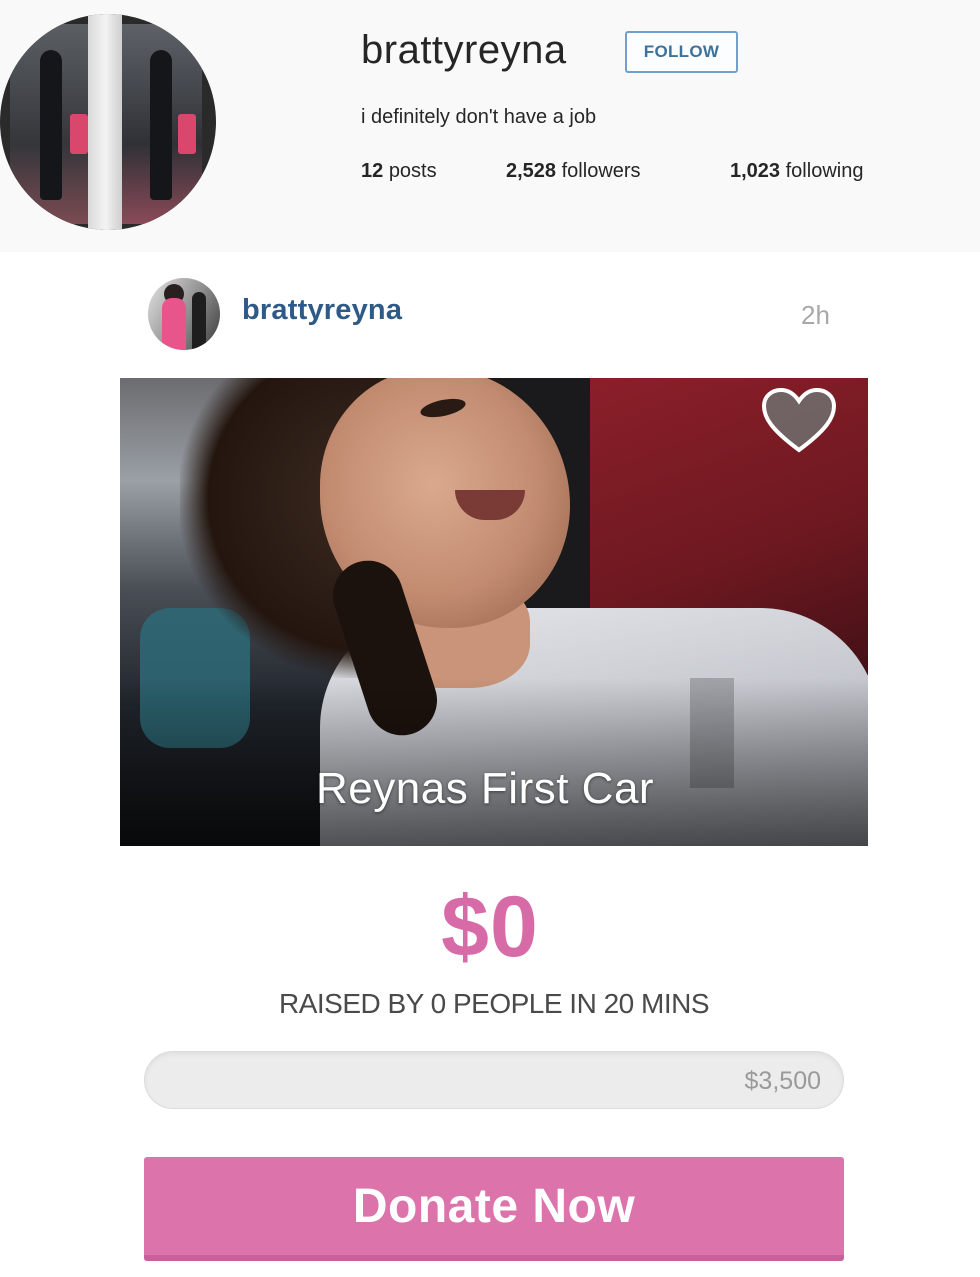 Image resolution: width=980 pixels, height=1277 pixels. I want to click on stat-following: 1,023 following, so click(796, 171).